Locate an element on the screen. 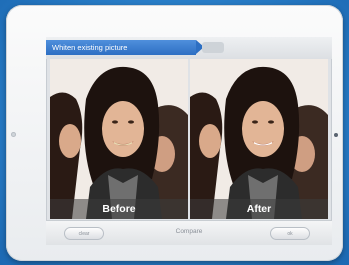  ok-button: ok is located at coordinates (290, 233).